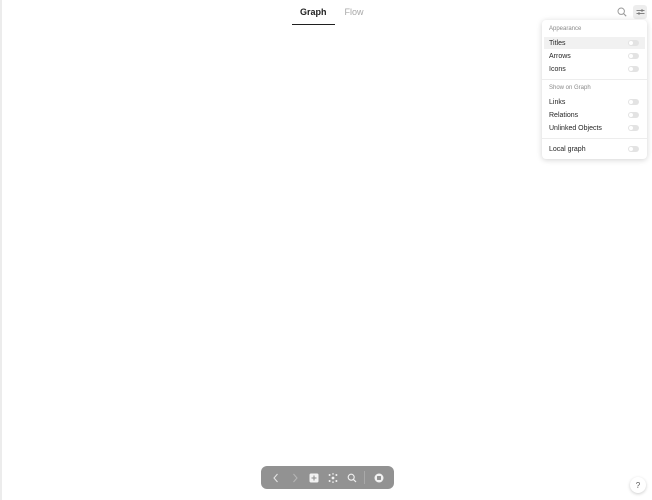  Describe the element at coordinates (633, 43) in the screenshot. I see `titles-toggle` at that location.